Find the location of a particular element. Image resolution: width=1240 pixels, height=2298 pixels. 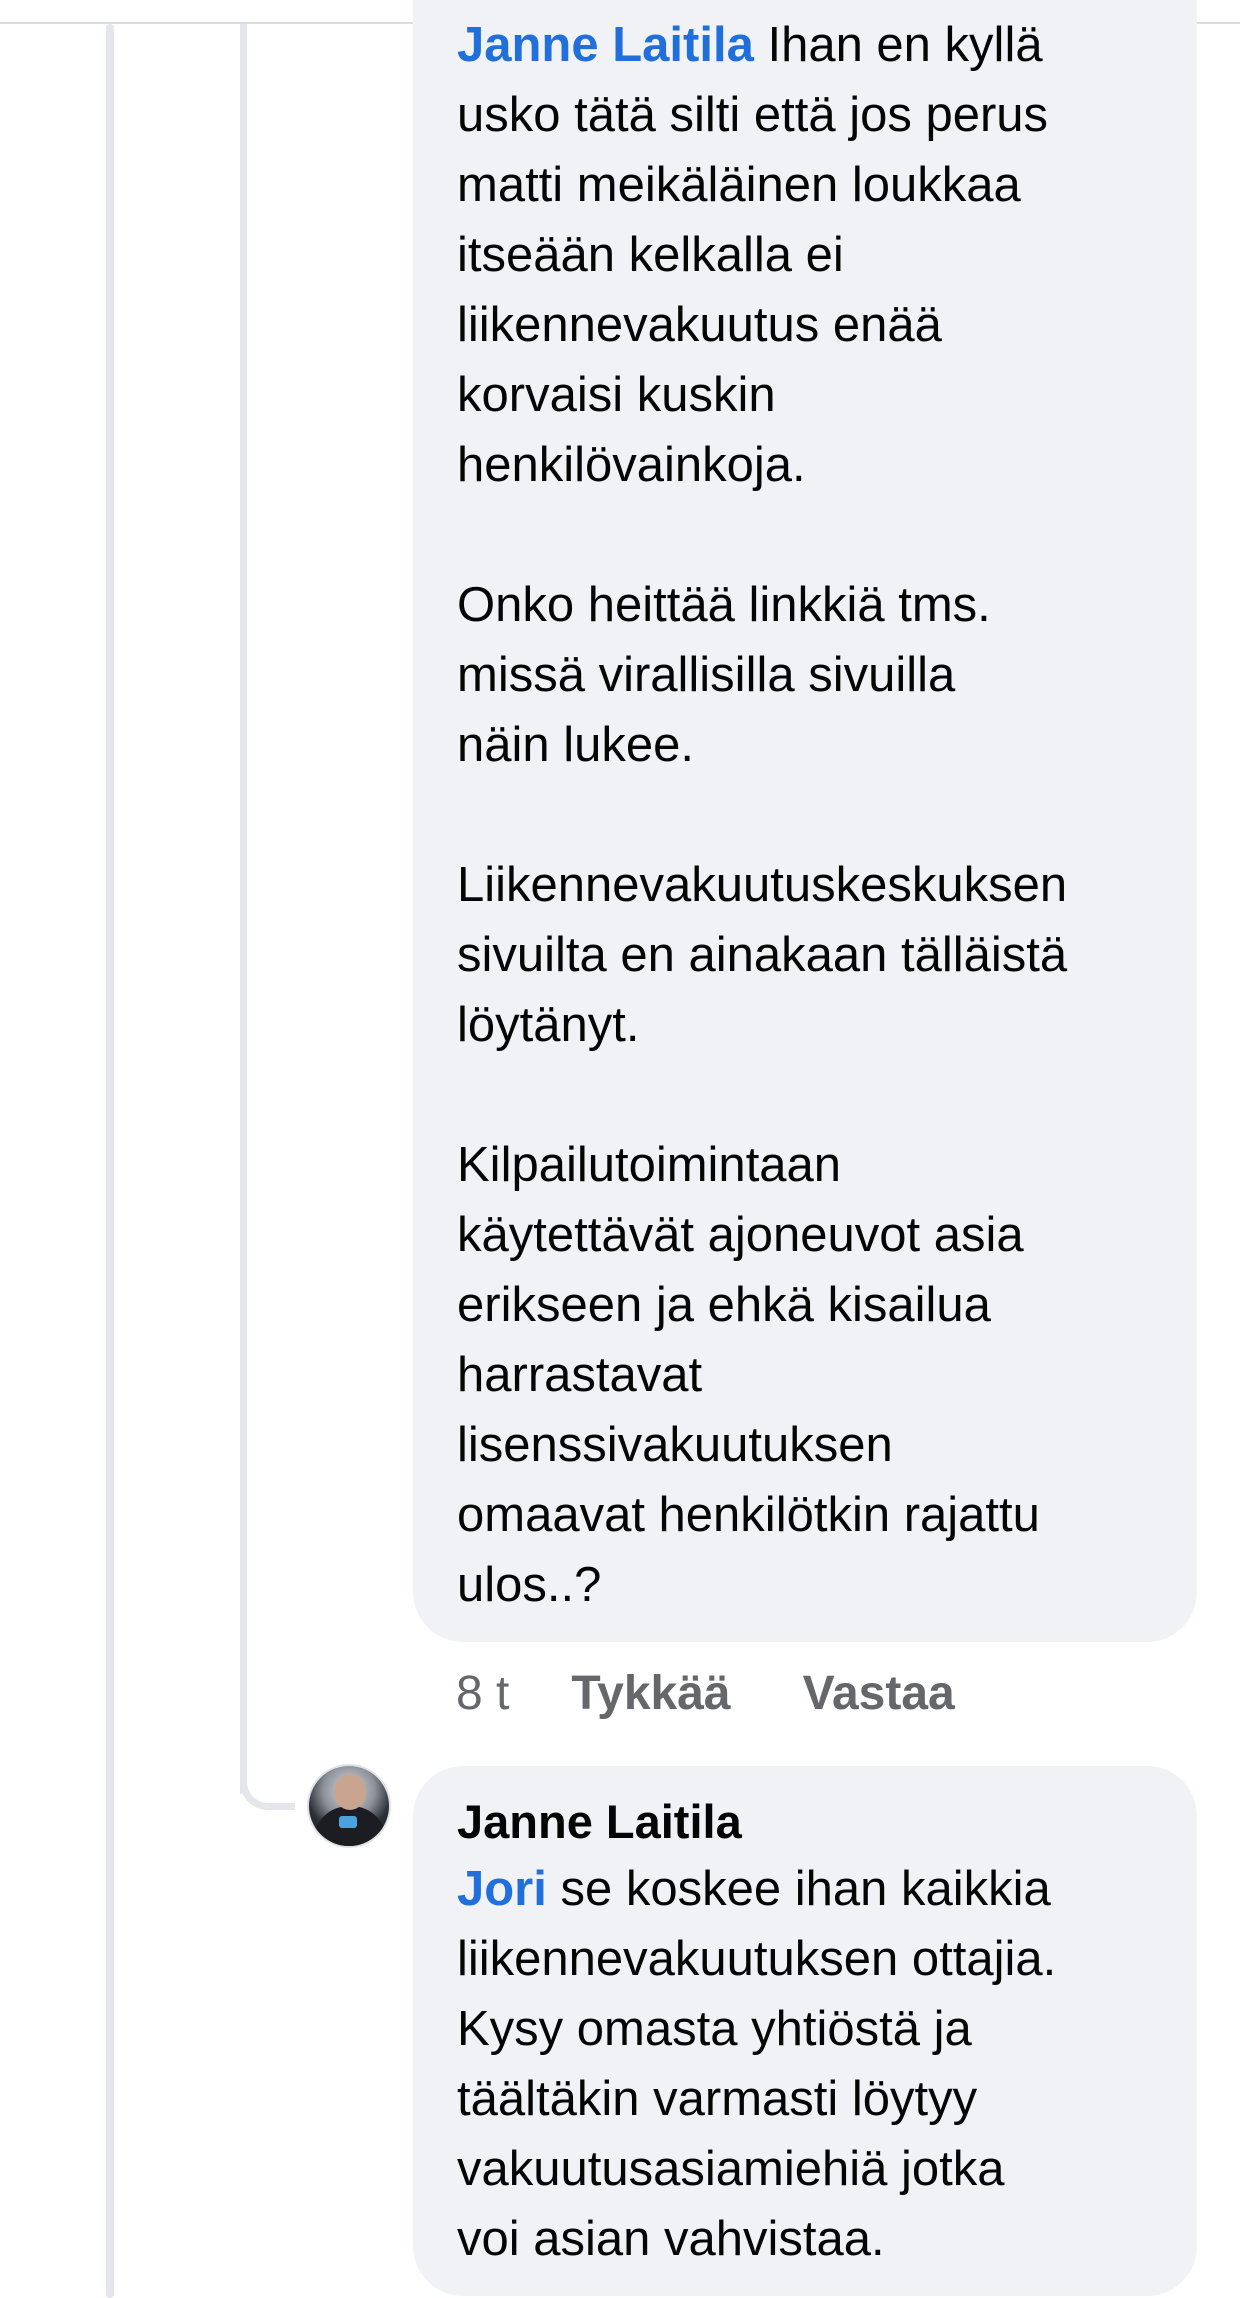

mention-link: Janne Laitila is located at coordinates (605, 45).